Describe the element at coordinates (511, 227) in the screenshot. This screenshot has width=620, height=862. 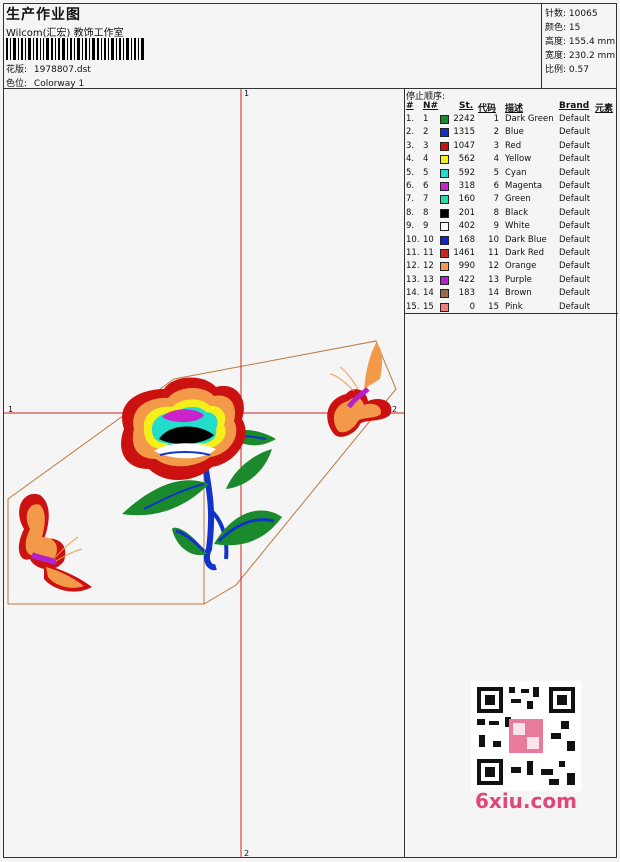
I see `stop-row: 9. 9 402 9 White Default` at that location.